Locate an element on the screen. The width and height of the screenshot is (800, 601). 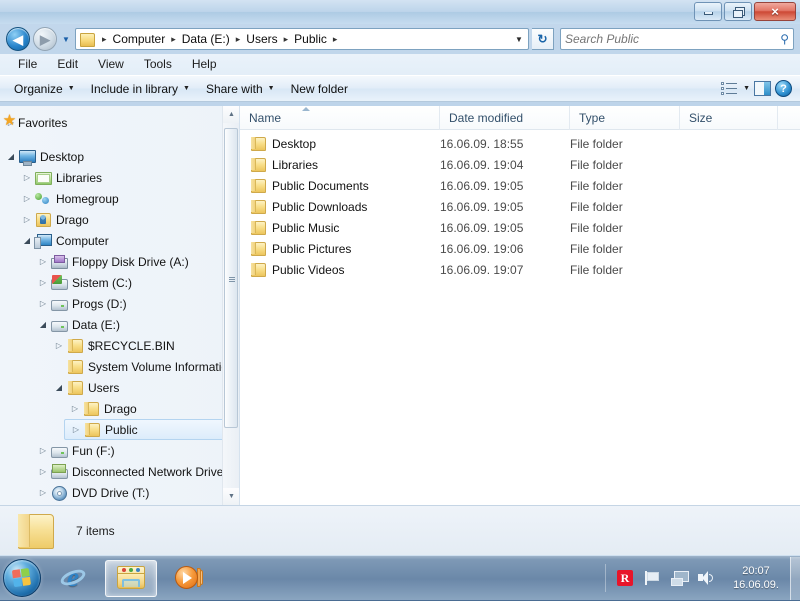
close-icon: × is located at coordinates (775, 11).